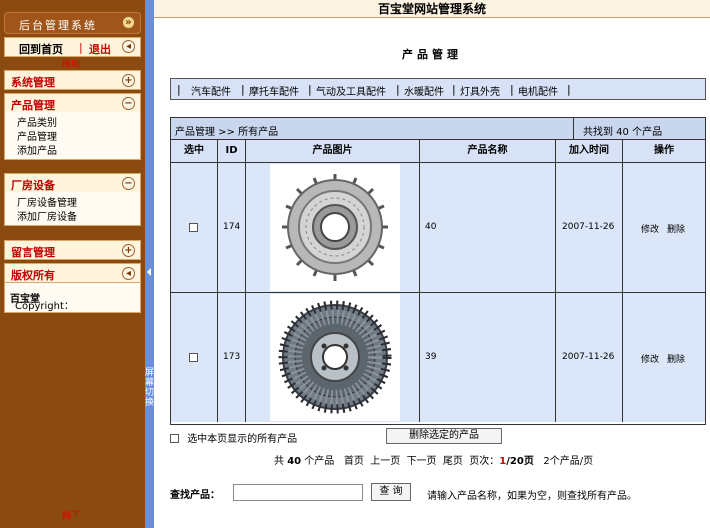 The height and width of the screenshot is (528, 710). What do you see at coordinates (431, 227) in the screenshot?
I see `product-name: 40` at bounding box center [431, 227].